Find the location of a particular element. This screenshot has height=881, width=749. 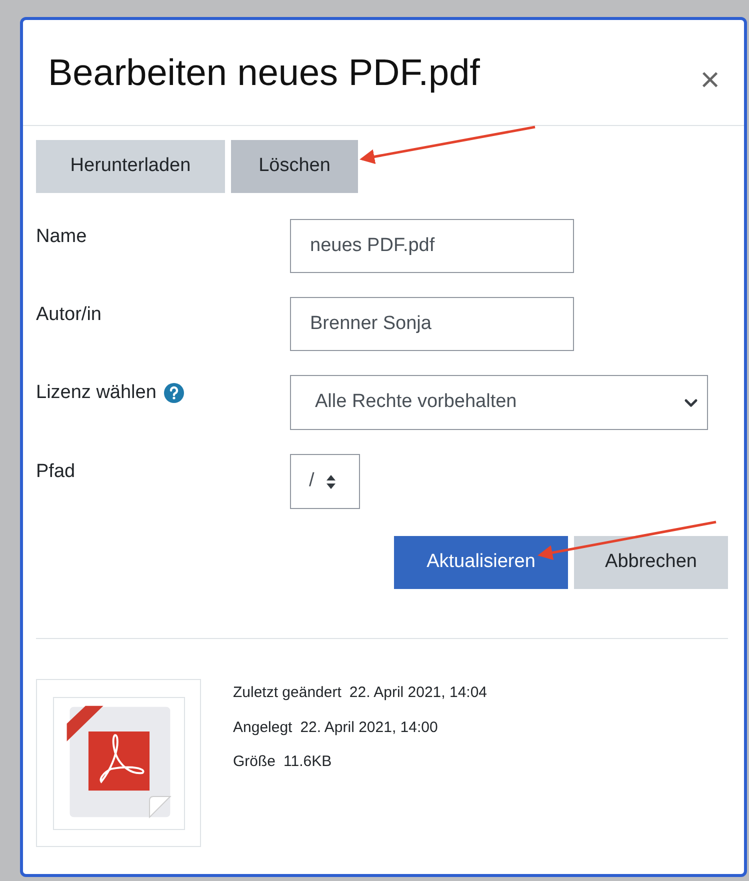

text-field: Brenner Sonja is located at coordinates (432, 324).